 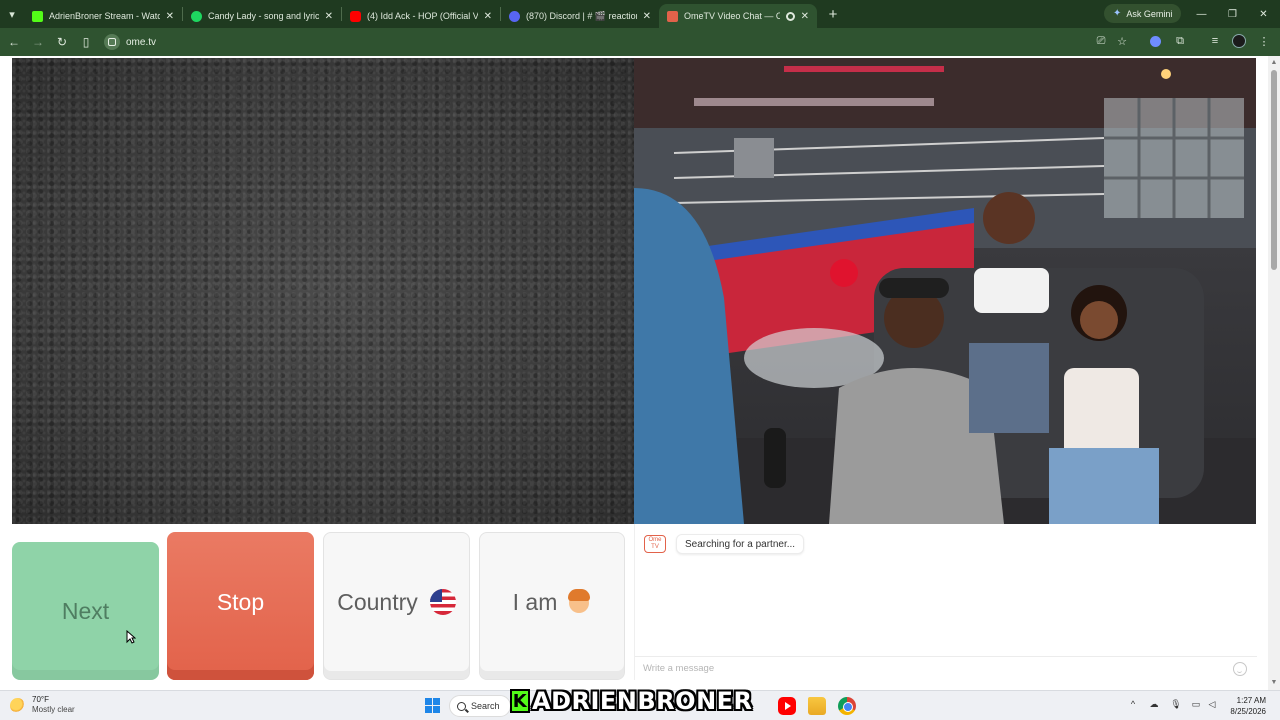 I want to click on weather-temp: 70°F, so click(x=40, y=699).